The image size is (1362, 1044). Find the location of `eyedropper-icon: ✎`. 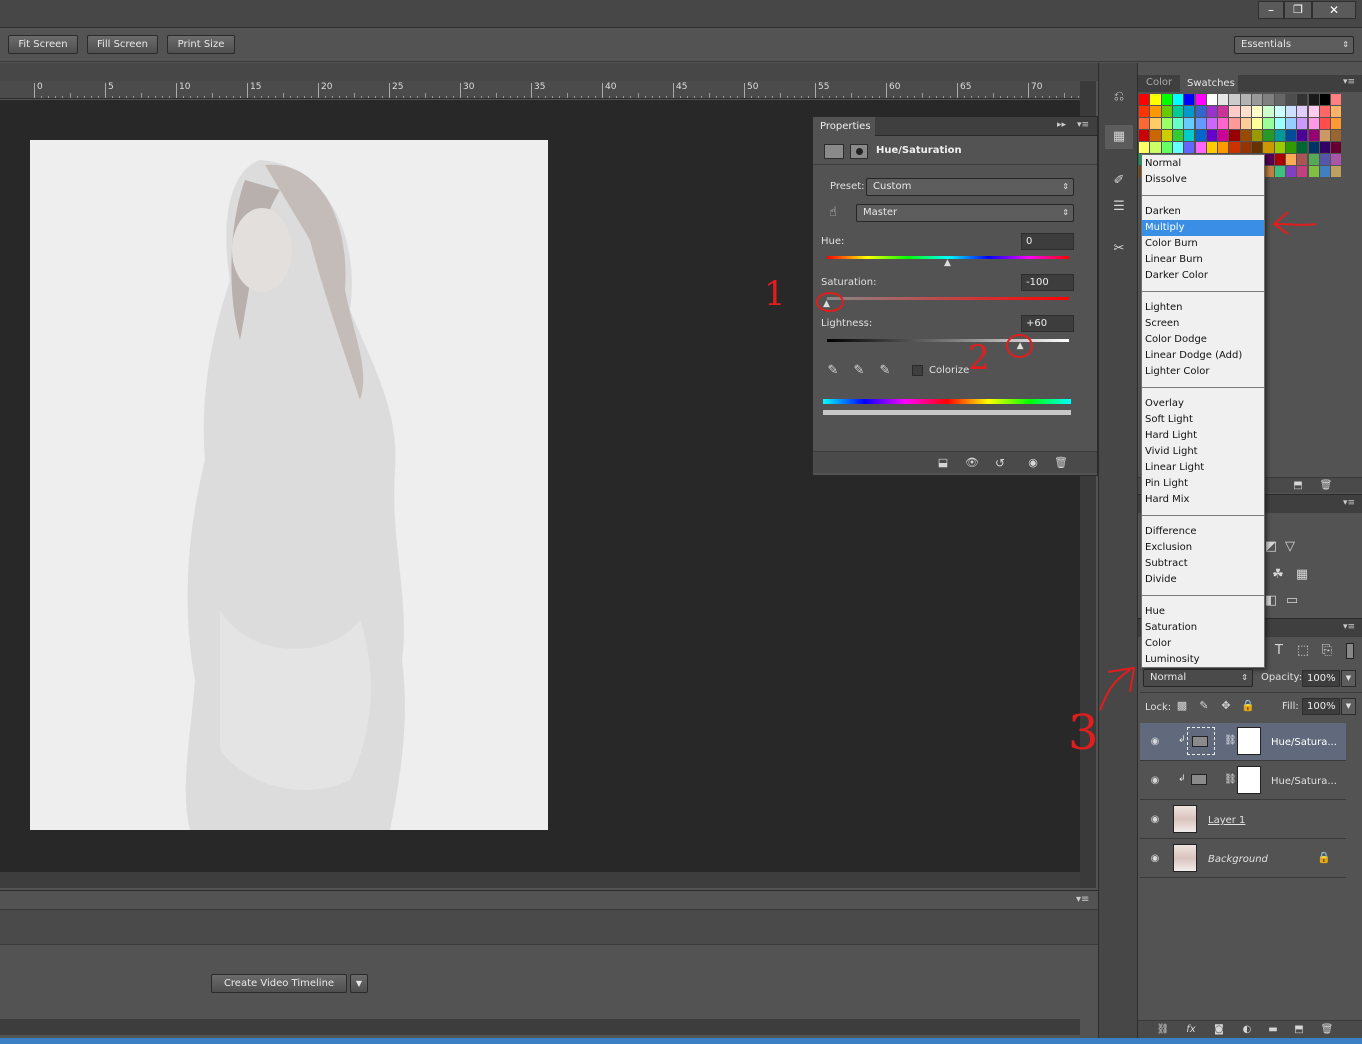

eyedropper-icon: ✎ is located at coordinates (833, 371).